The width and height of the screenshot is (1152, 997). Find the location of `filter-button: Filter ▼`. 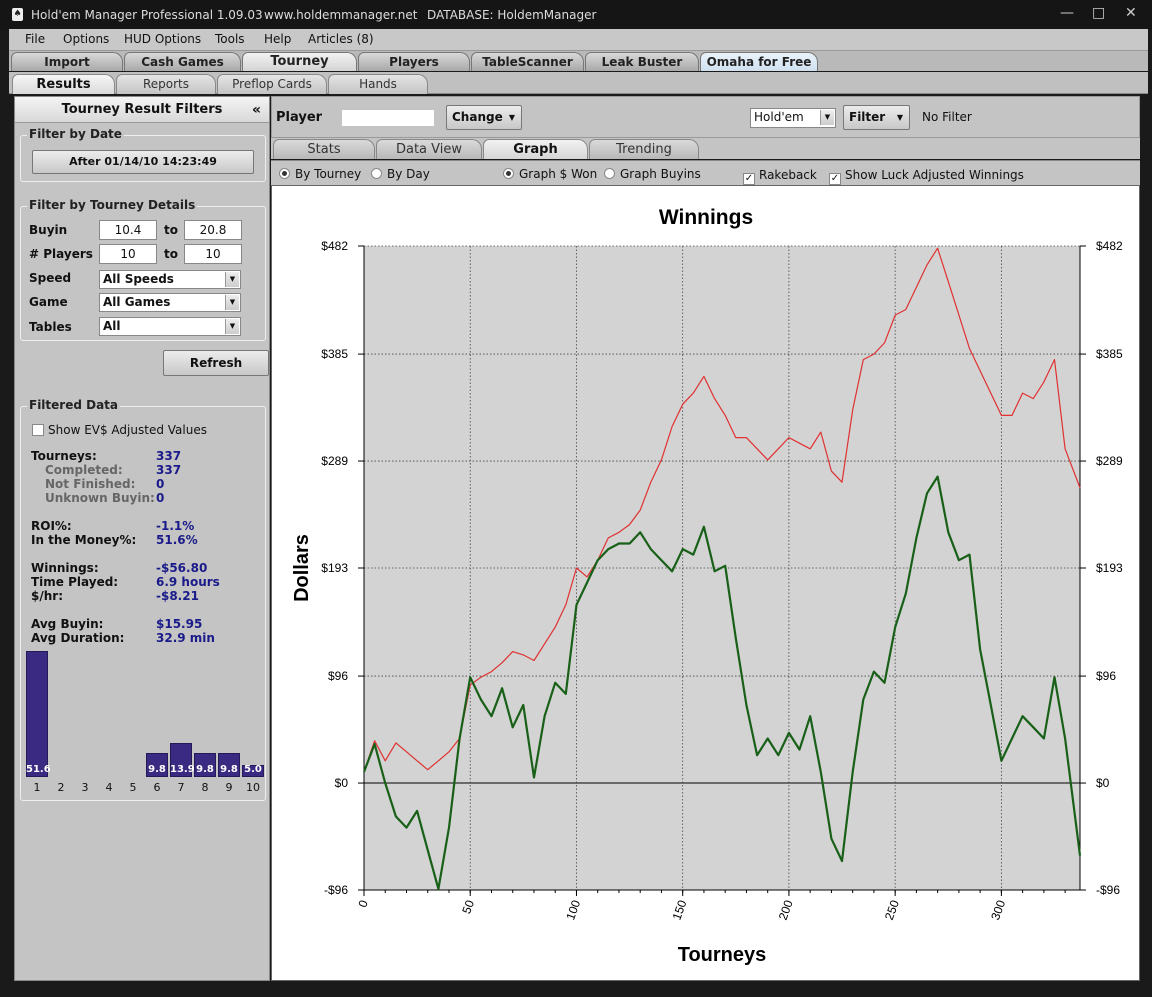

filter-button: Filter ▼ is located at coordinates (876, 117).